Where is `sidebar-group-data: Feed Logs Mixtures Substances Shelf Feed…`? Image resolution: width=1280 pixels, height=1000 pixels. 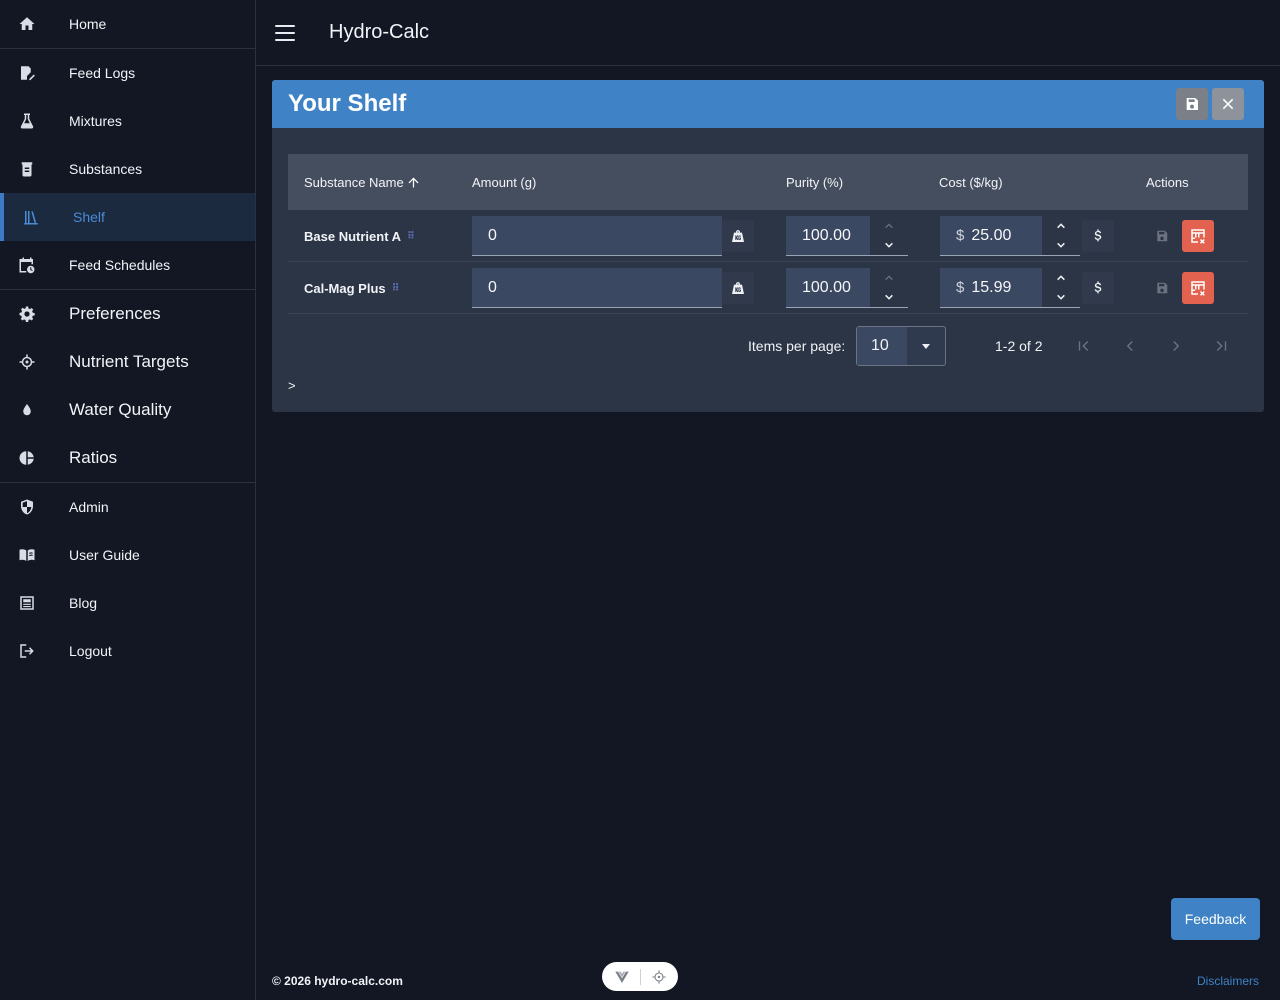 sidebar-group-data: Feed Logs Mixtures Substances Shelf Feed… is located at coordinates (127, 169).